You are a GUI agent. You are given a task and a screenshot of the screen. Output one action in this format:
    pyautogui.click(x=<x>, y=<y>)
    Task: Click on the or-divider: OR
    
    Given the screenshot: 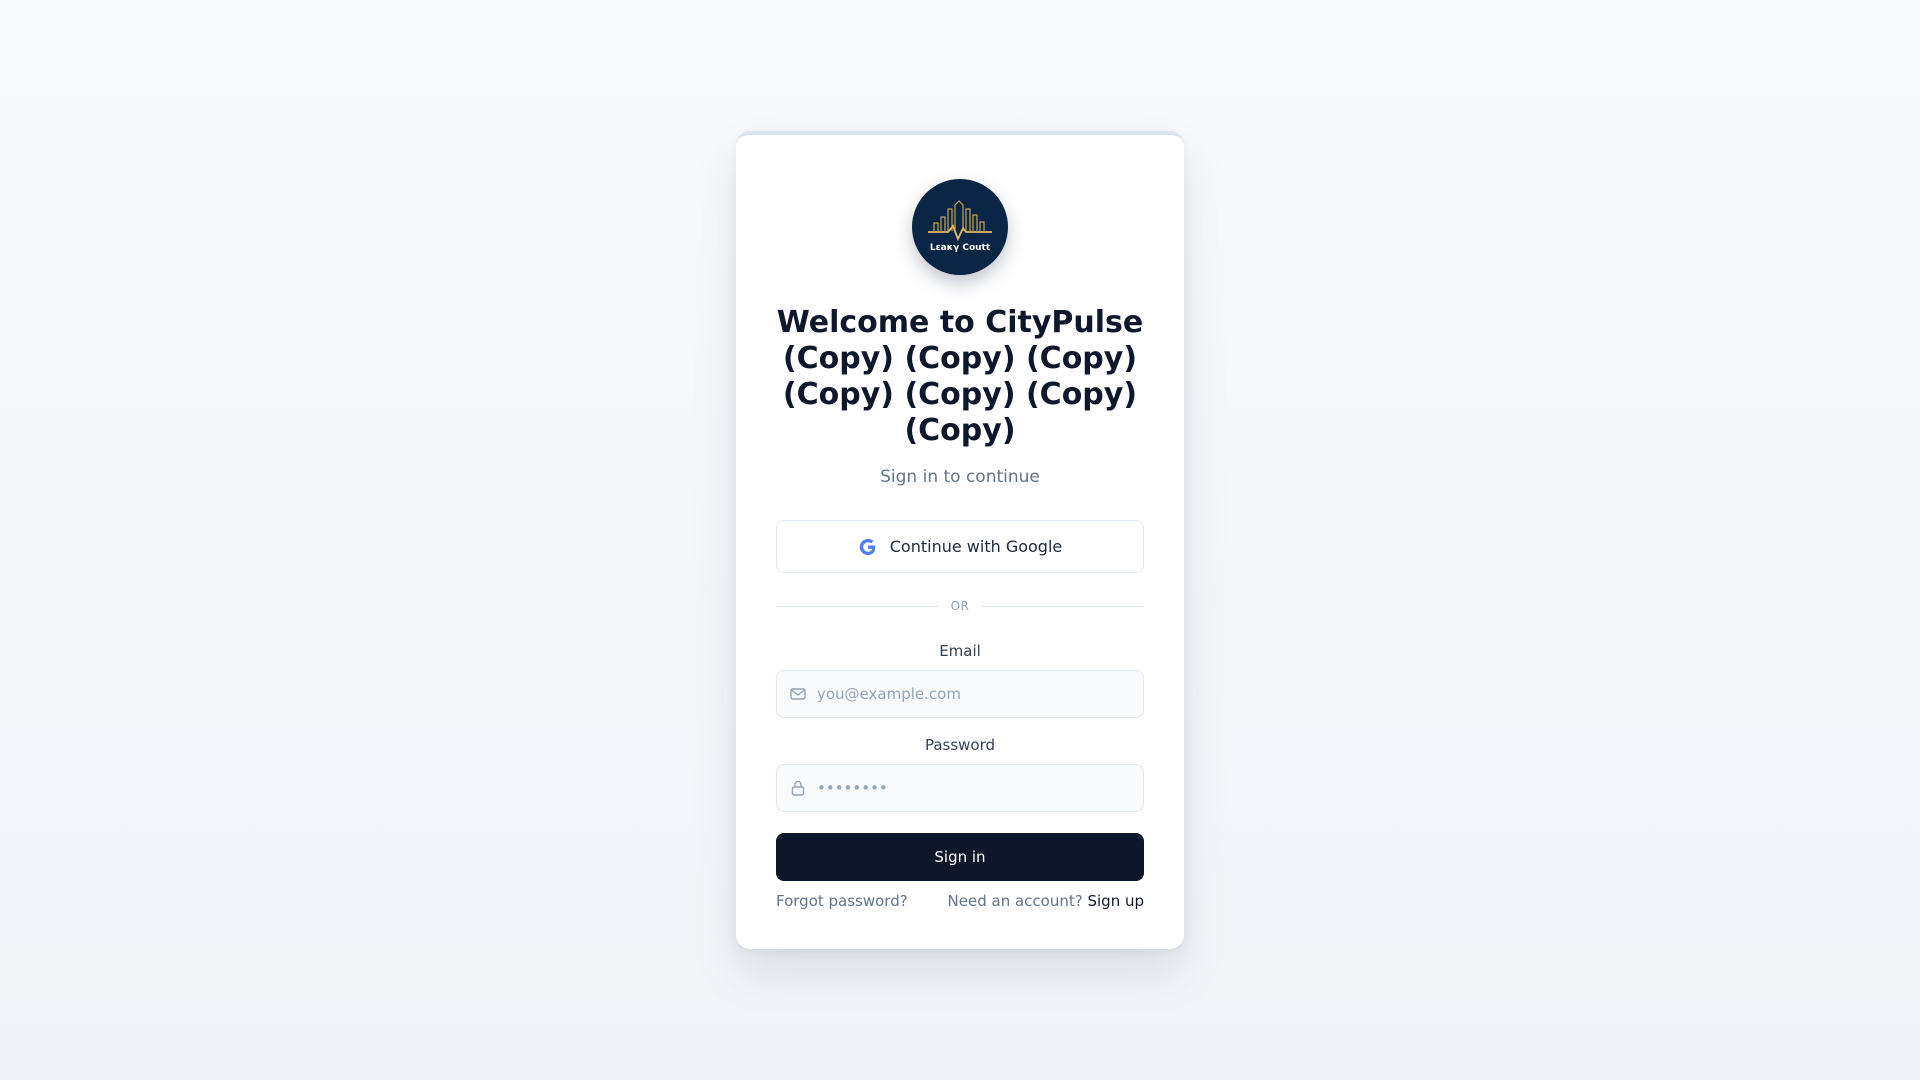 What is the action you would take?
    pyautogui.click(x=960, y=606)
    